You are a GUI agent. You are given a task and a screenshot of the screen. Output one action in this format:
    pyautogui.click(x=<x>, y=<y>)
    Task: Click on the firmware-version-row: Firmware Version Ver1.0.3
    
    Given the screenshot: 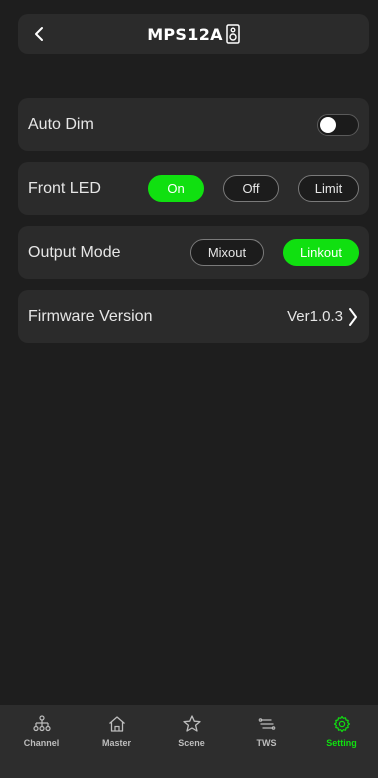 What is the action you would take?
    pyautogui.click(x=193, y=316)
    